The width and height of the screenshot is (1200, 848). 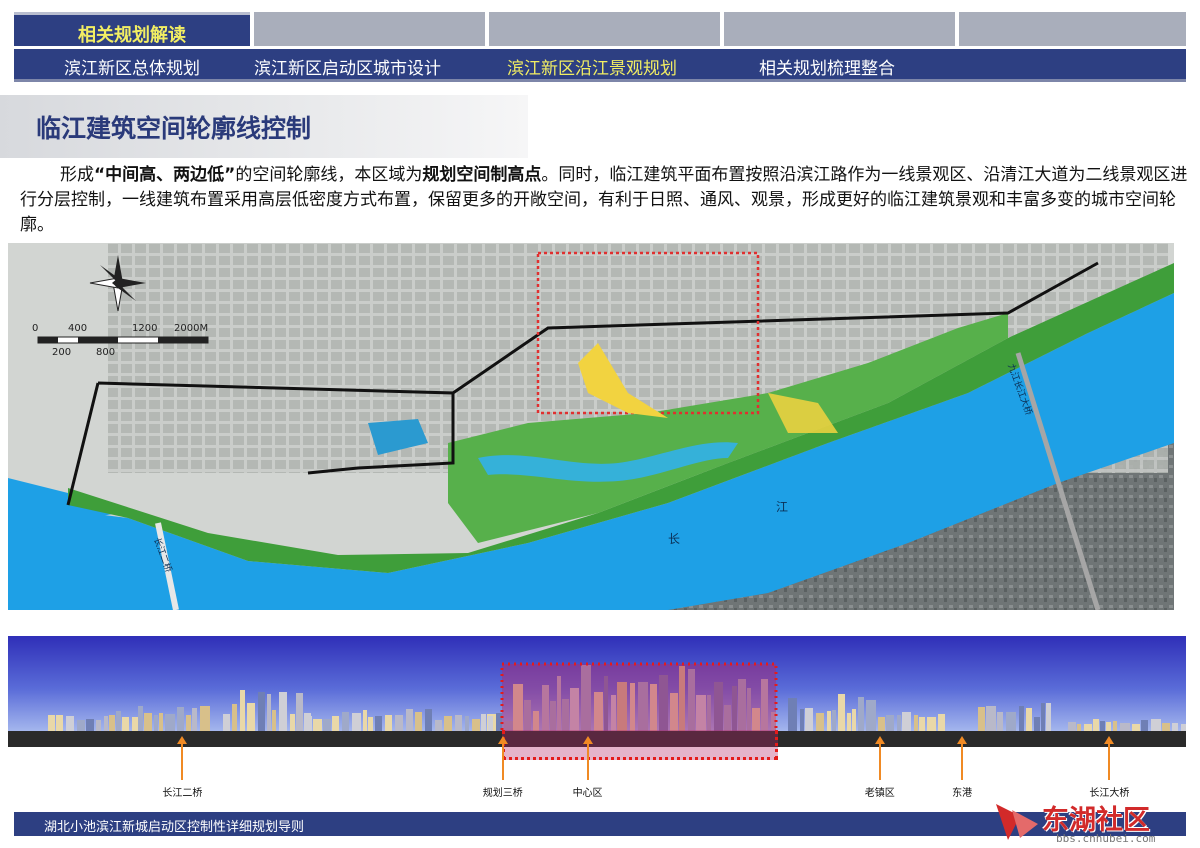 What do you see at coordinates (879, 793) in the screenshot?
I see `marker-label: 老镇区` at bounding box center [879, 793].